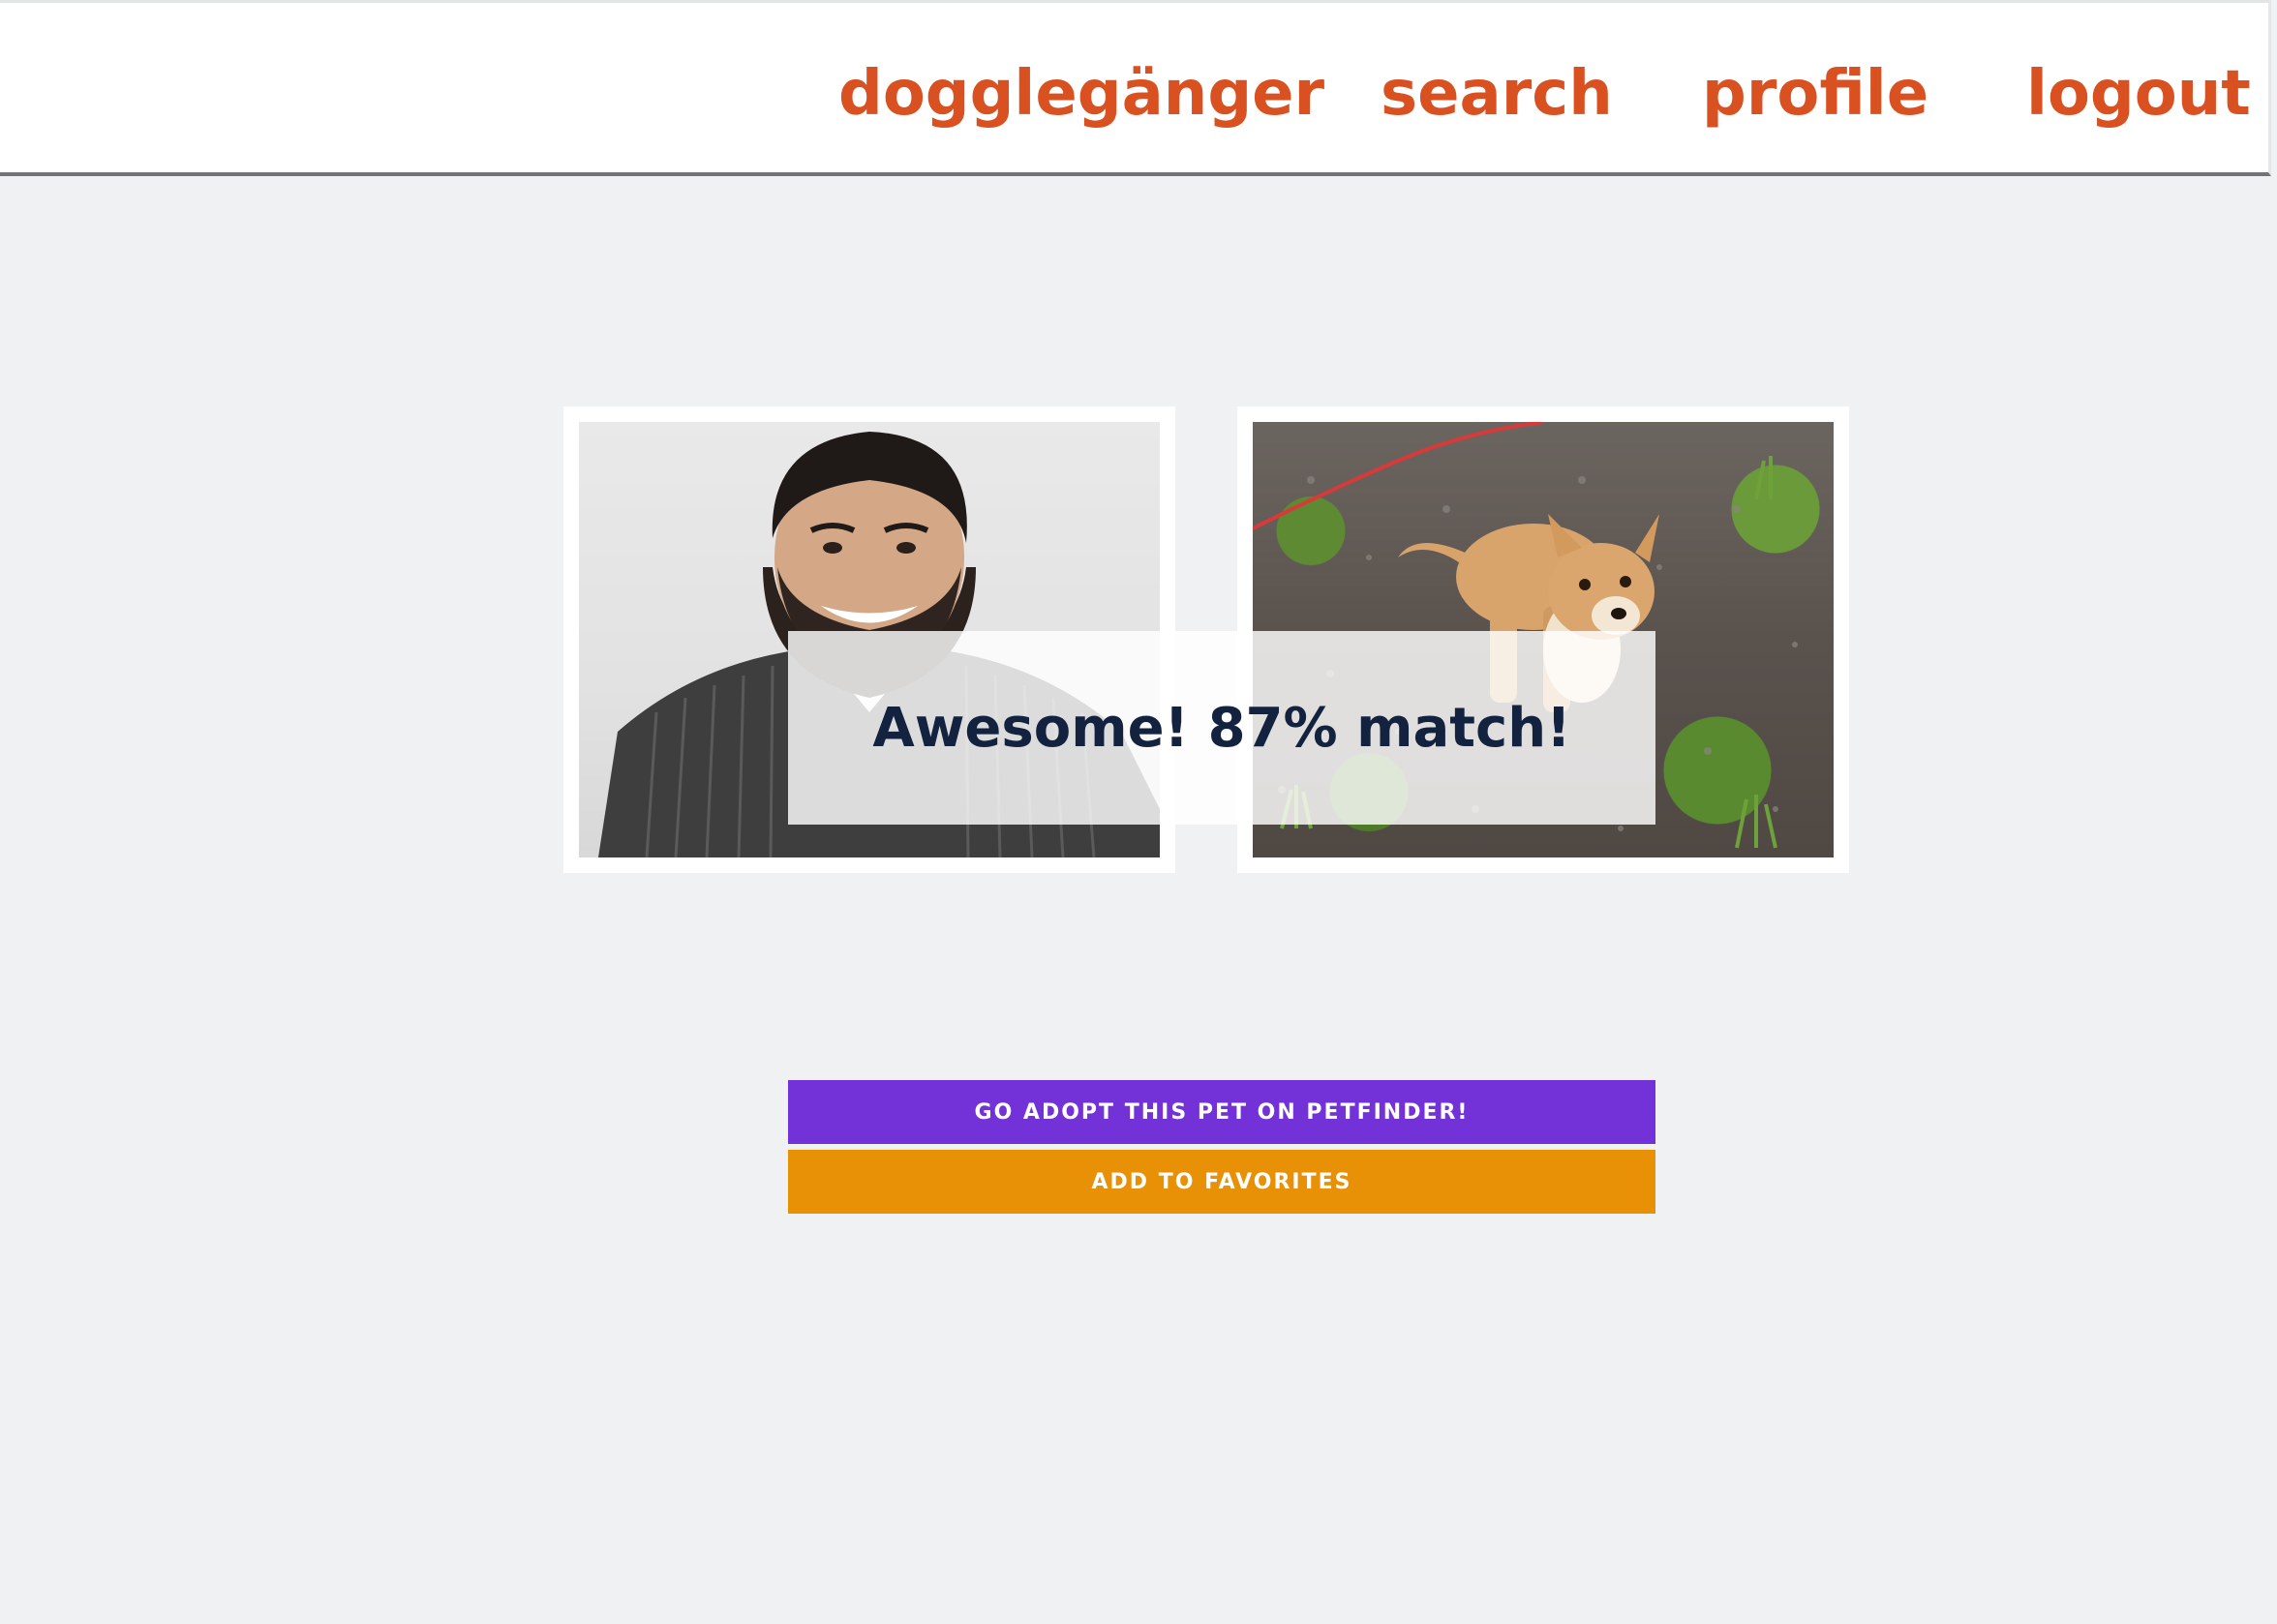 The image size is (2277, 1624). I want to click on match-result-overlay: Awesome! 87% match!, so click(1222, 728).